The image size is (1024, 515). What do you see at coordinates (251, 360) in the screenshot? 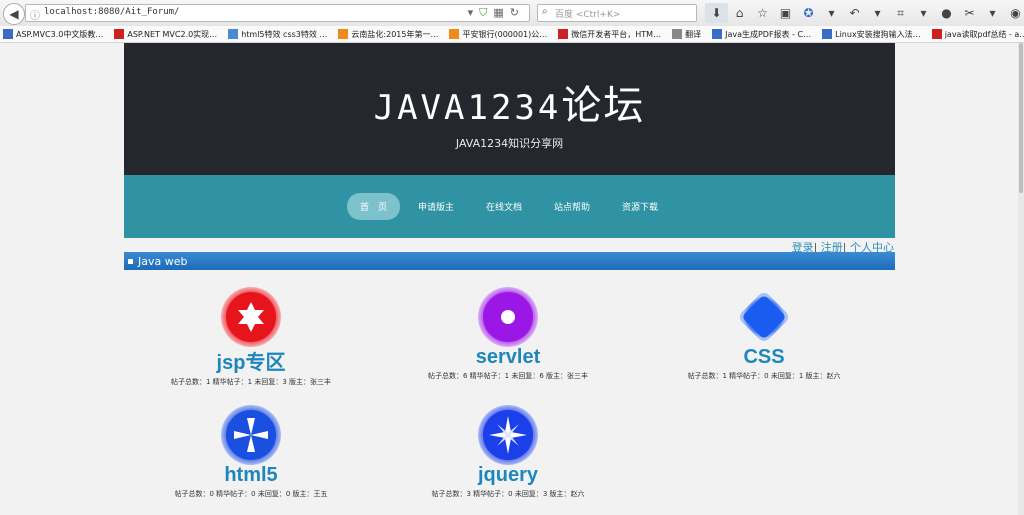
I see `board-name: jsp专区` at bounding box center [251, 360].